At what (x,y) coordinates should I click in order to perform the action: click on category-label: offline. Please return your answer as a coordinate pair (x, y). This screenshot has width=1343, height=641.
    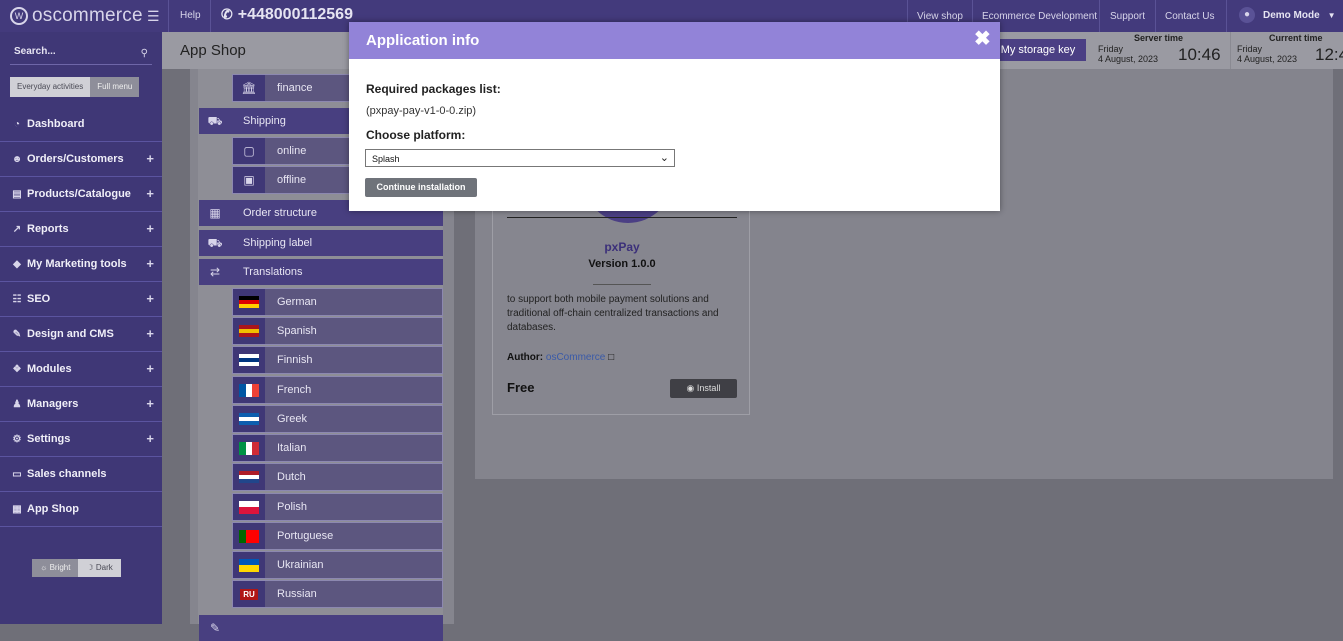
    Looking at the image, I should click on (292, 180).